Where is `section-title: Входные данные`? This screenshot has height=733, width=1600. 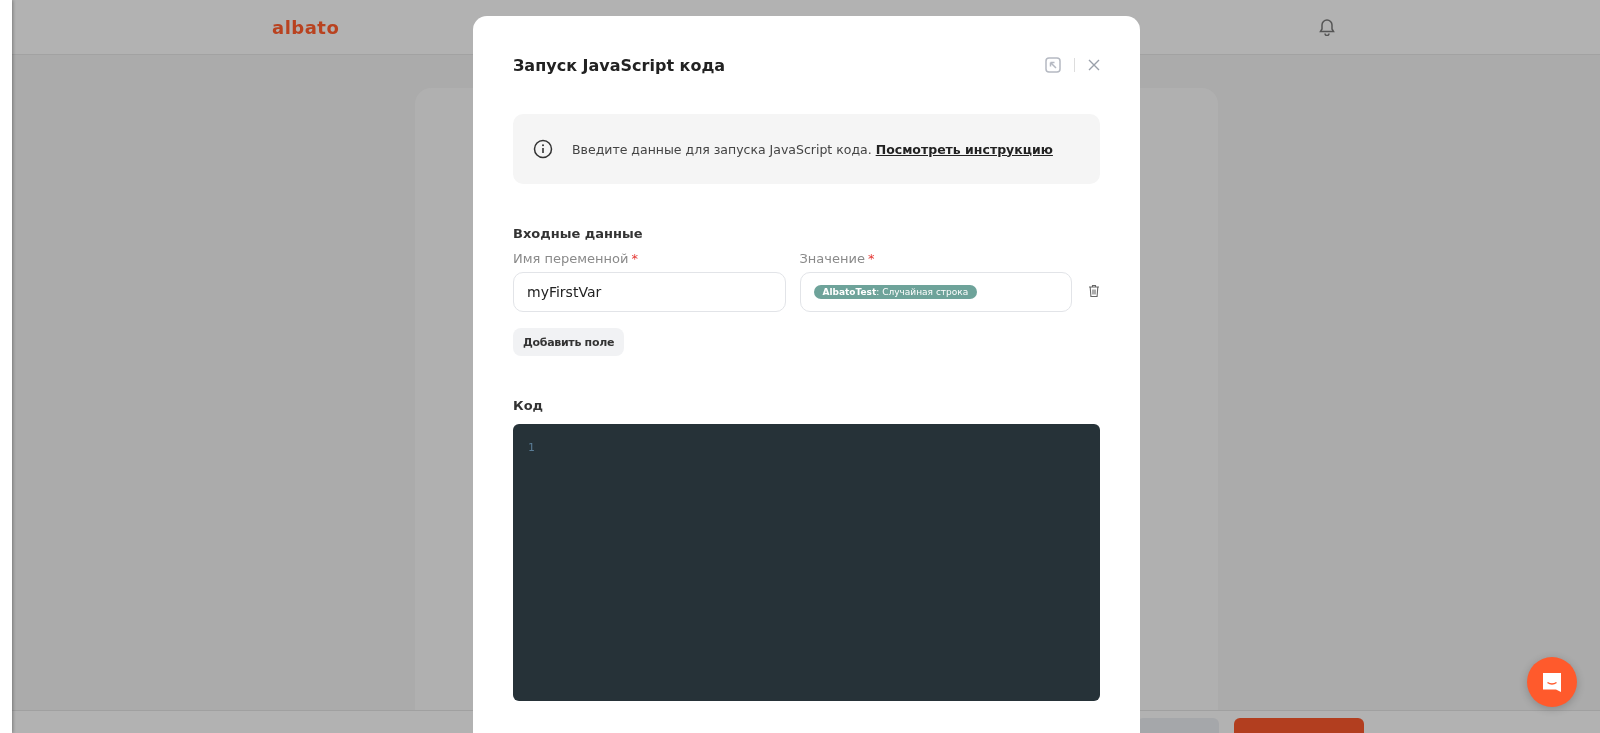
section-title: Входные данные is located at coordinates (578, 233).